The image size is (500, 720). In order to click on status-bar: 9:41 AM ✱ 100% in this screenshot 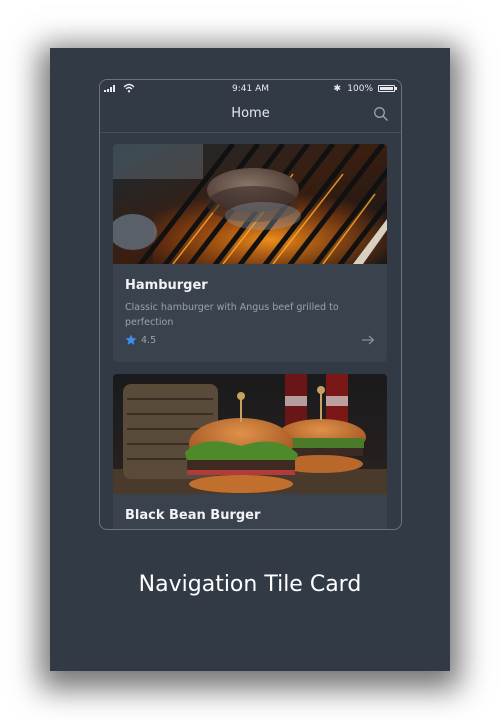, I will do `click(250, 89)`.